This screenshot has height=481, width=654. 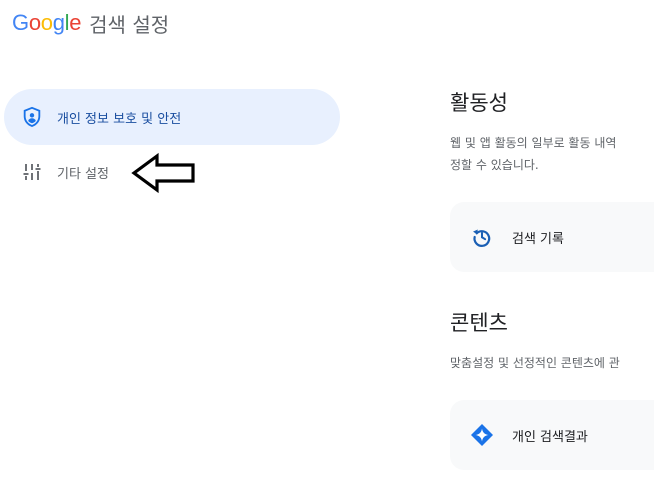 I want to click on search-history-card: 검색 기록, so click(x=552, y=237).